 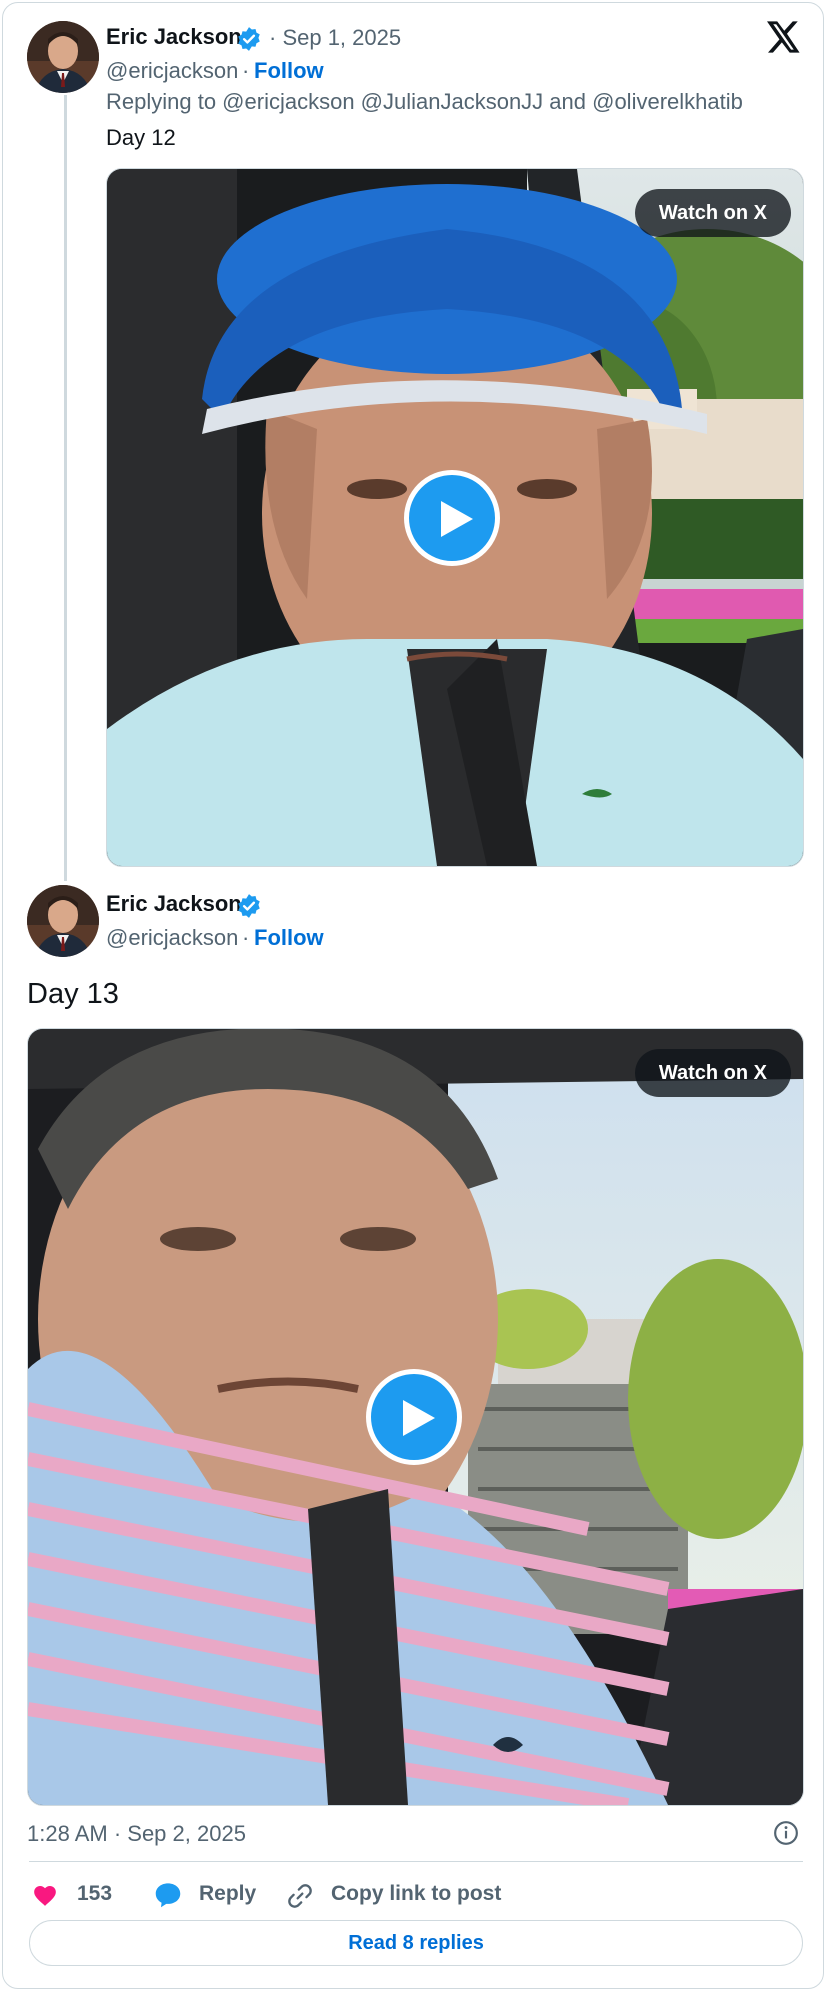 I want to click on tweet-timestamp: 1:28 AM · Sep 2, 2025, so click(x=136, y=1834).